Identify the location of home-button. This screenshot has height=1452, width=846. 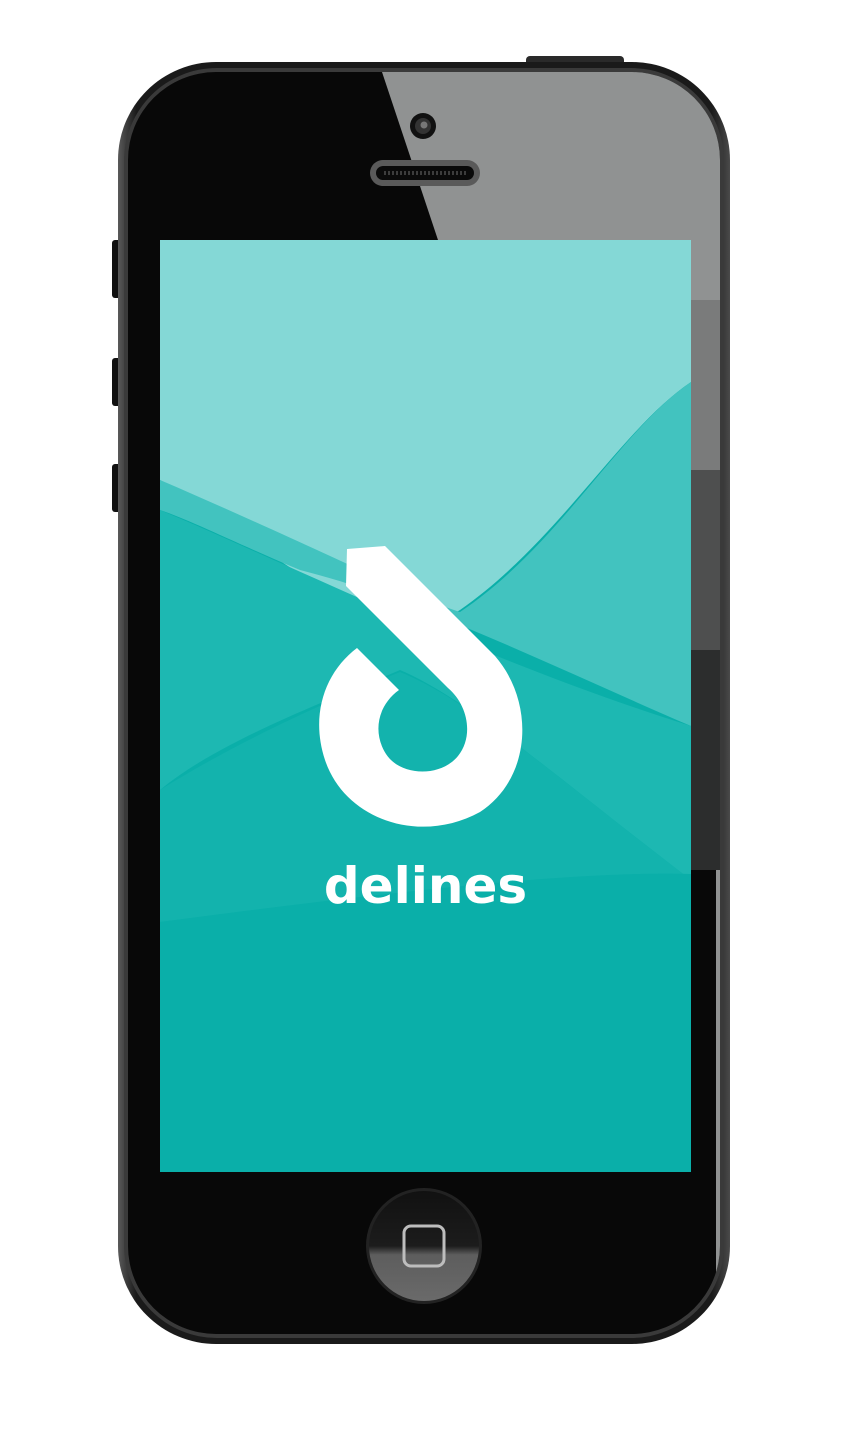
(424, 1246).